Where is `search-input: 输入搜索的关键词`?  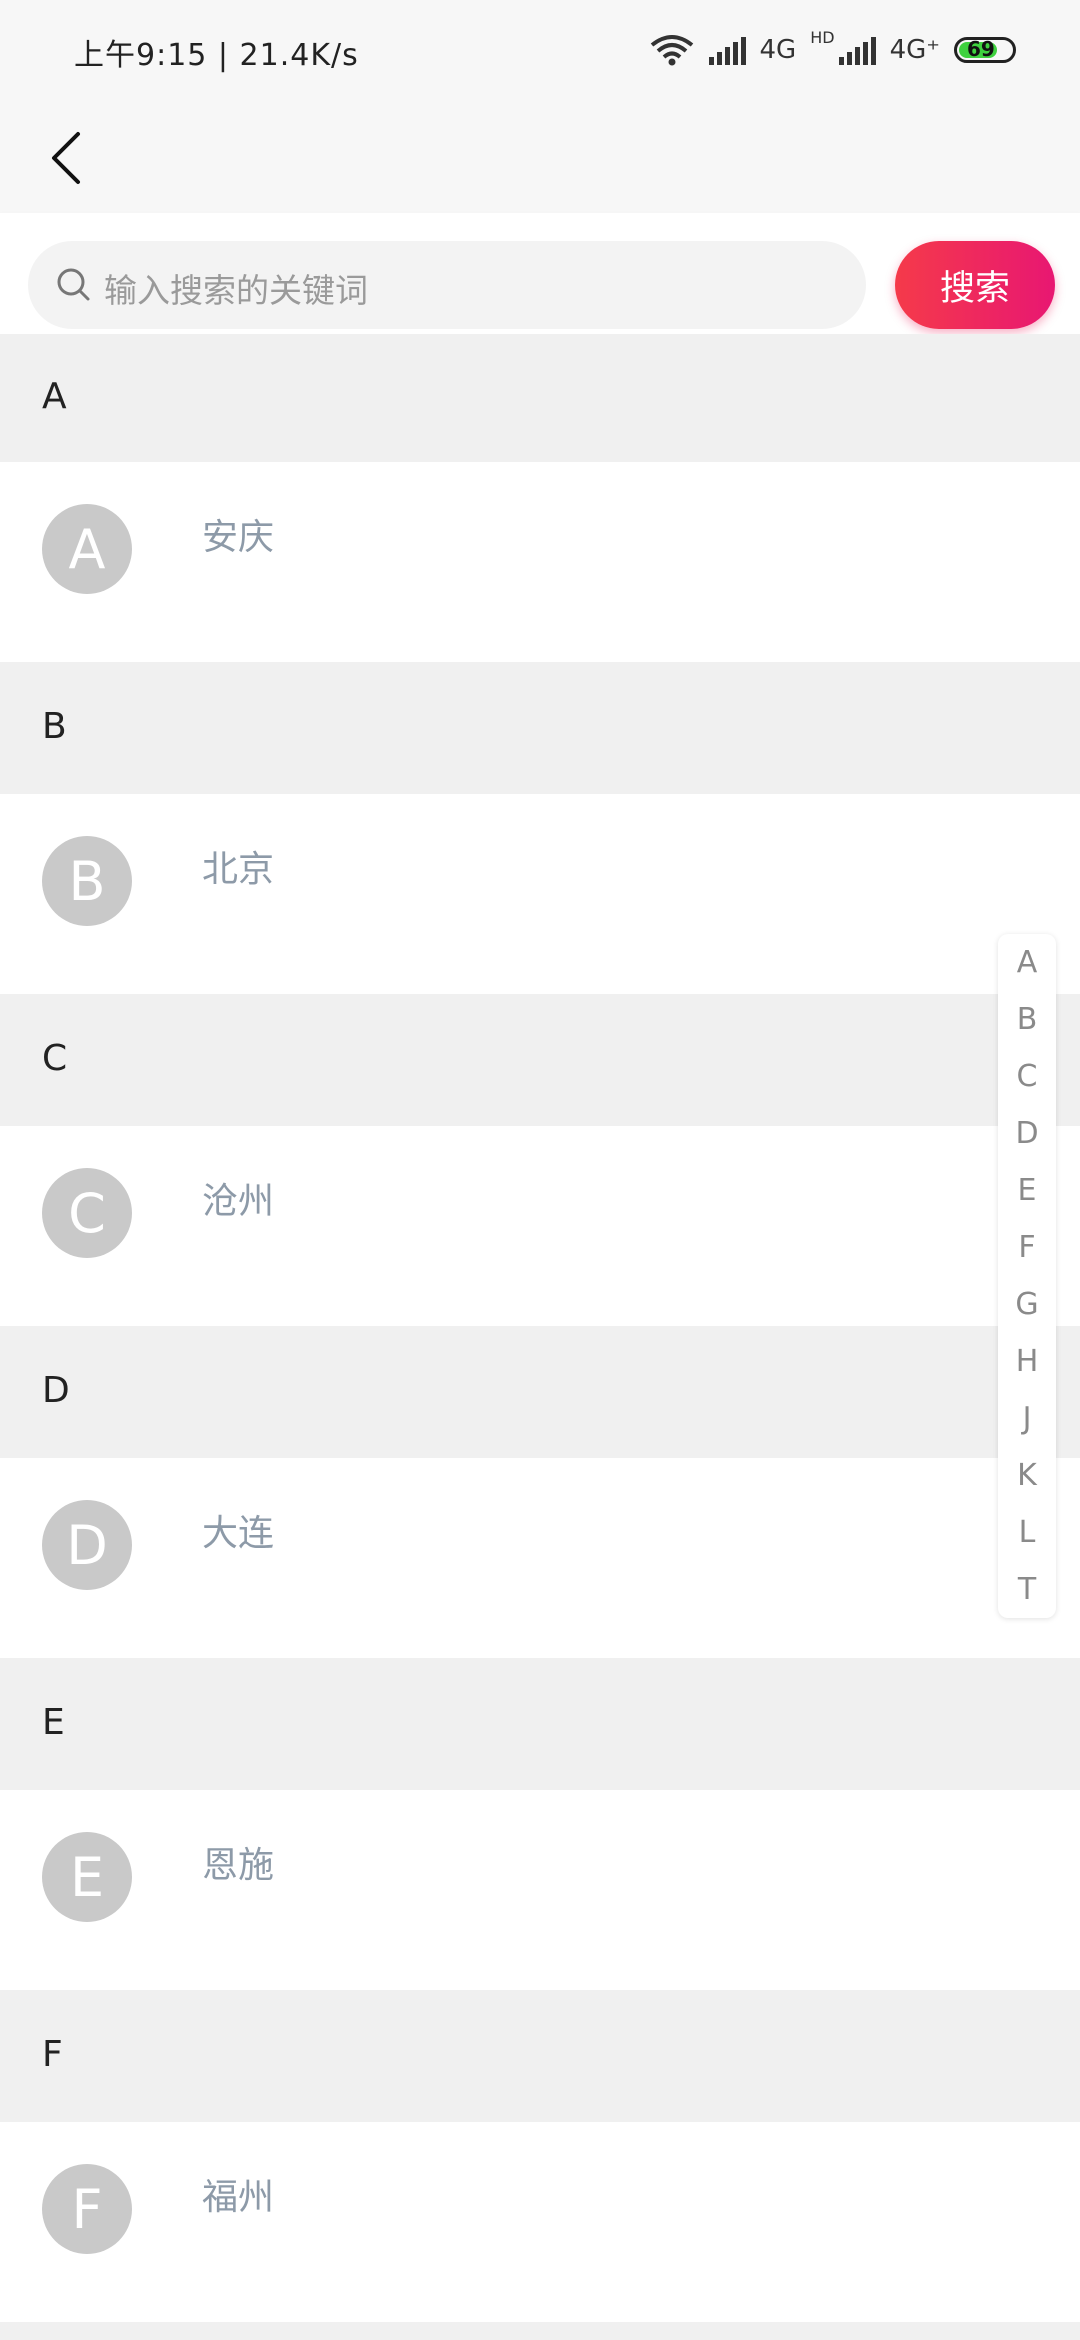 search-input: 输入搜索的关键词 is located at coordinates (447, 285).